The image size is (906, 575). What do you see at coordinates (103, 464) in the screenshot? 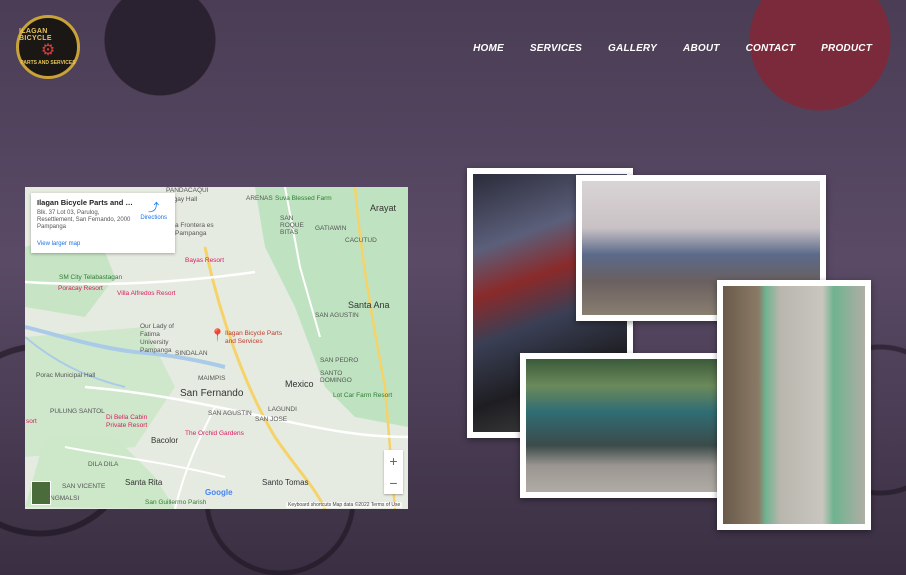
I see `map-label: DILA DILA` at bounding box center [103, 464].